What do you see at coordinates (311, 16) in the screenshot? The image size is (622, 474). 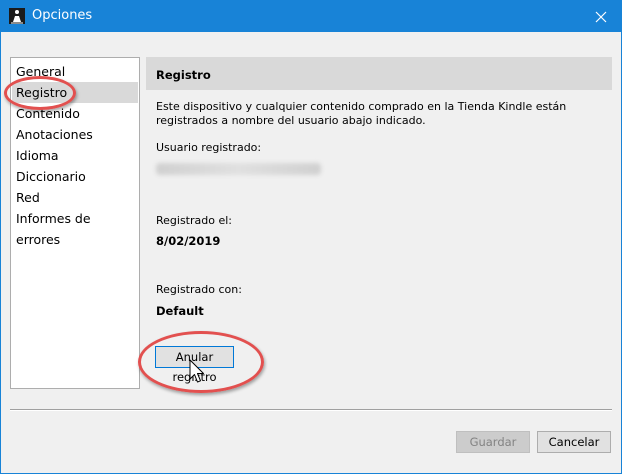 I see `title-bar: Opciones` at bounding box center [311, 16].